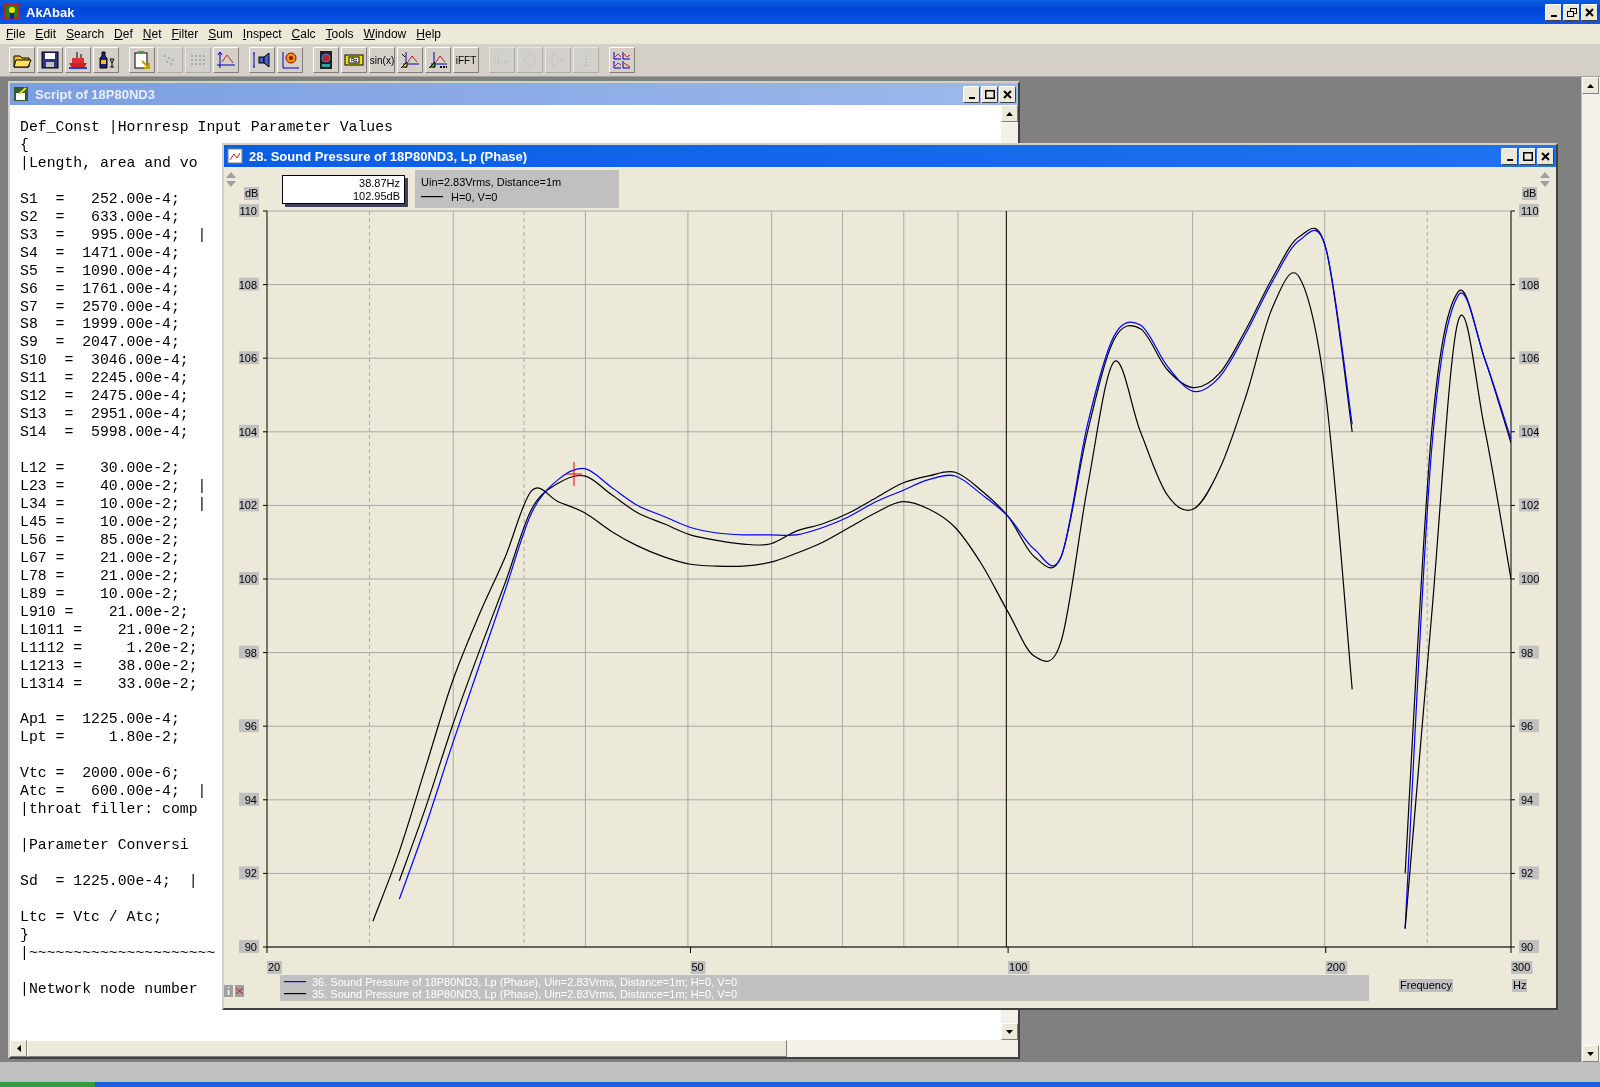  Describe the element at coordinates (104, 361) in the screenshot. I see `code-line: S10 = 3046.00e-4;` at that location.